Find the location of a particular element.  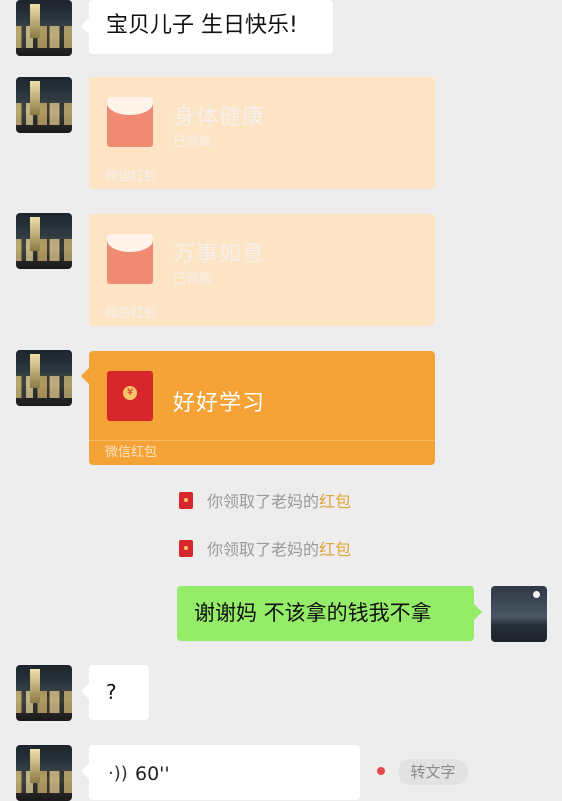

message-bubble: 宝贝儿子 生日快乐! is located at coordinates (207, 27).